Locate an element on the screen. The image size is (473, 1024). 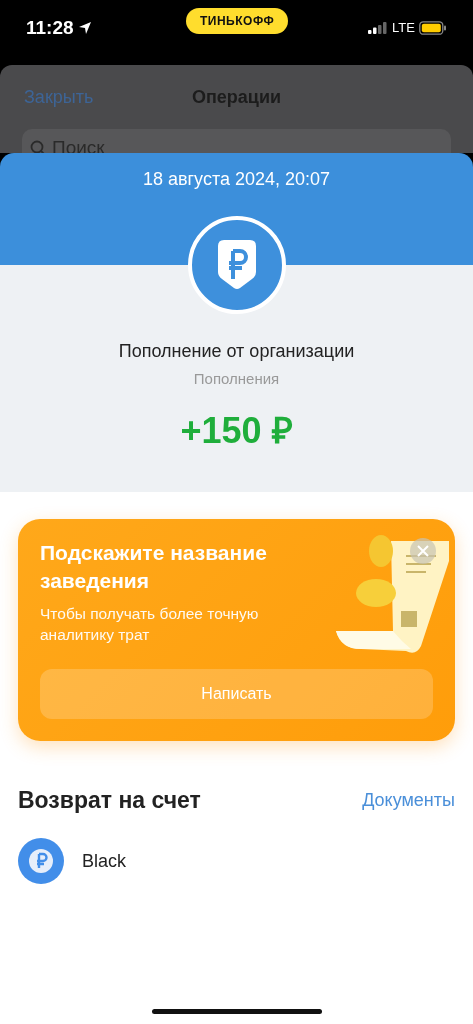
status-time: 11:28 is located at coordinates (50, 27).